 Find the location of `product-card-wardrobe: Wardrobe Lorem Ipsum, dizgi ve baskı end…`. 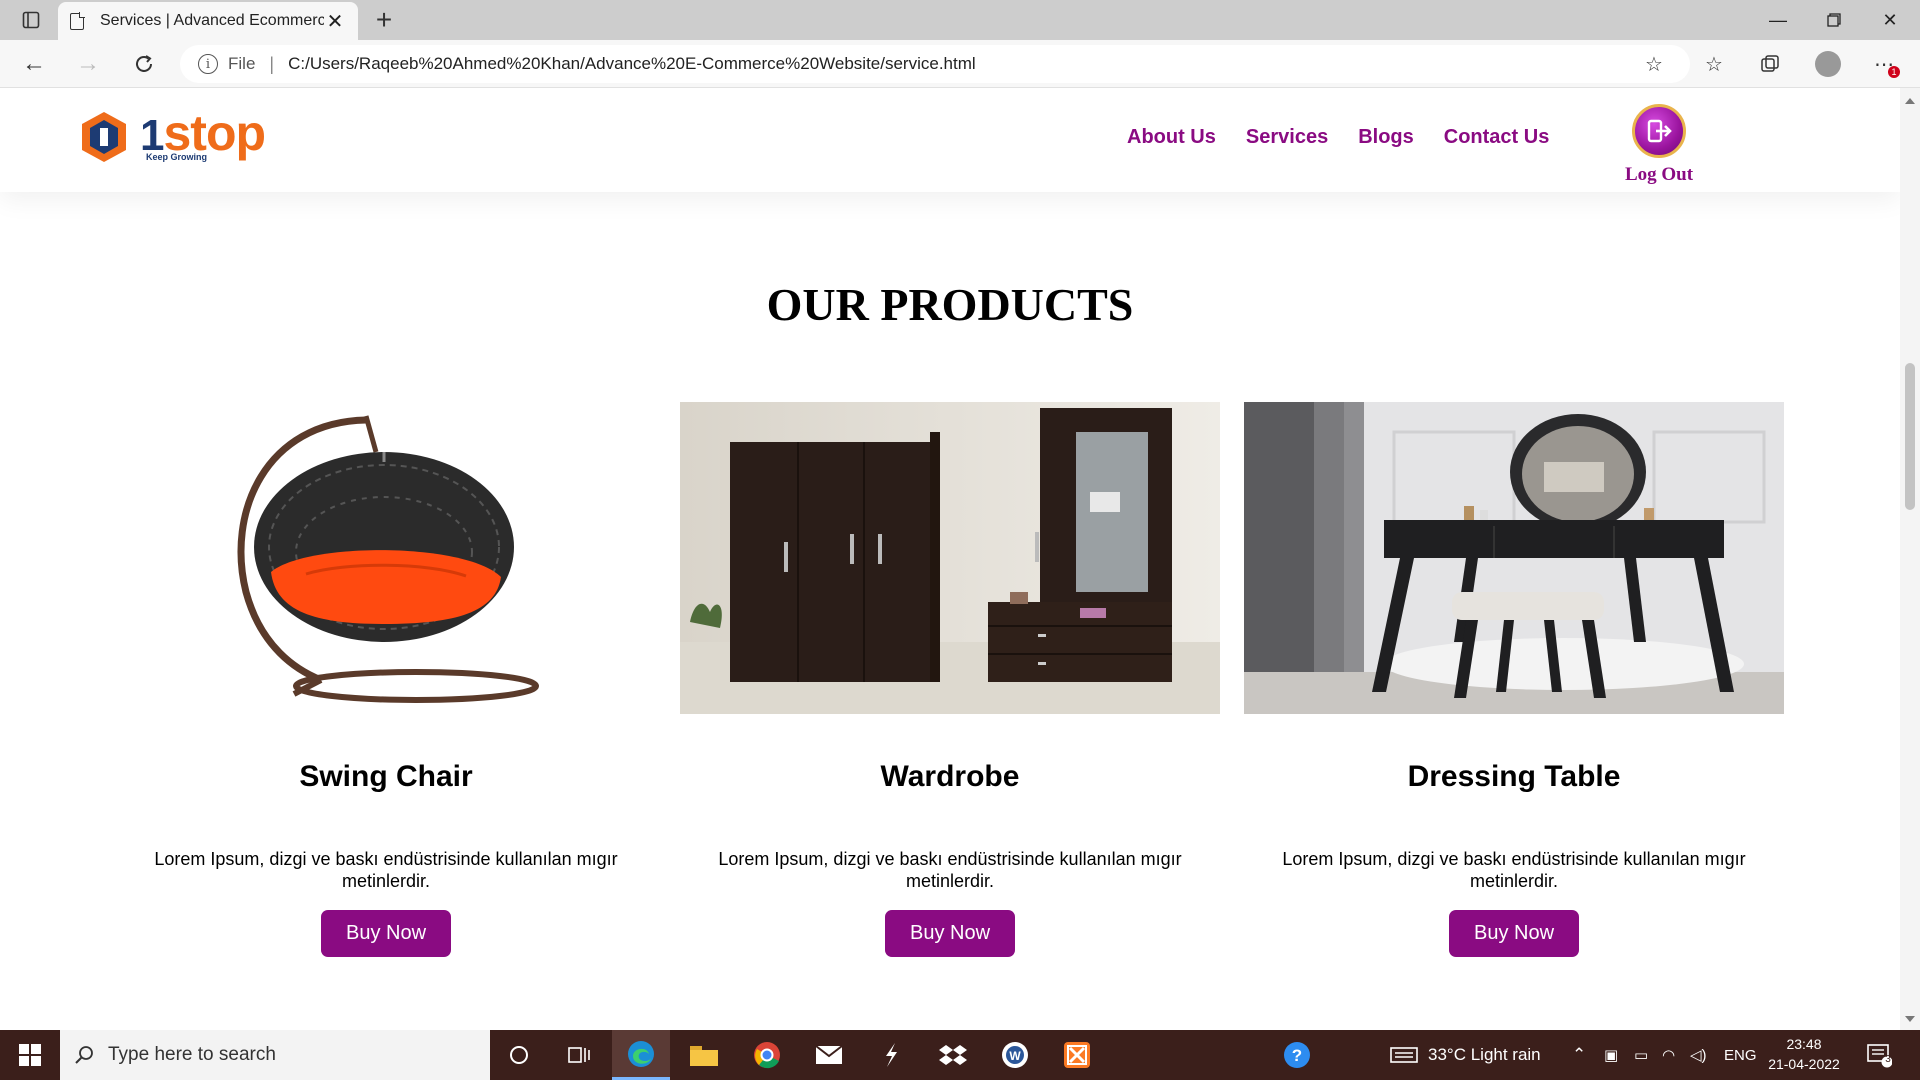

product-card-wardrobe: Wardrobe Lorem Ipsum, dizgi ve baskı end… is located at coordinates (950, 679).